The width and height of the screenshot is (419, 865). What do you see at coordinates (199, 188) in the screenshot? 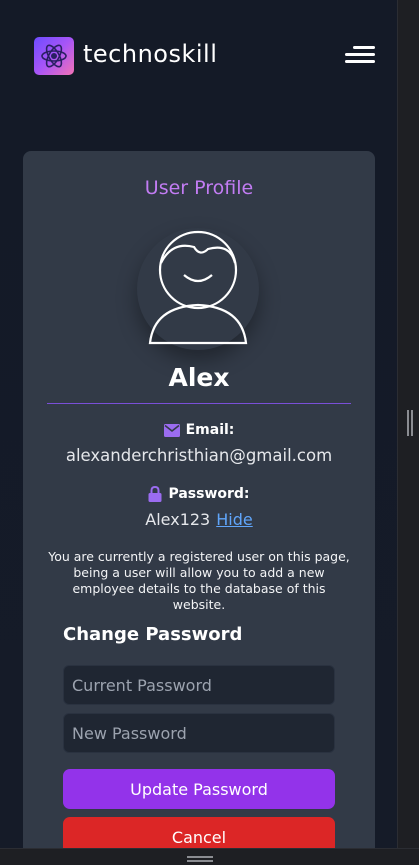
I see `card-title: User Profile` at bounding box center [199, 188].